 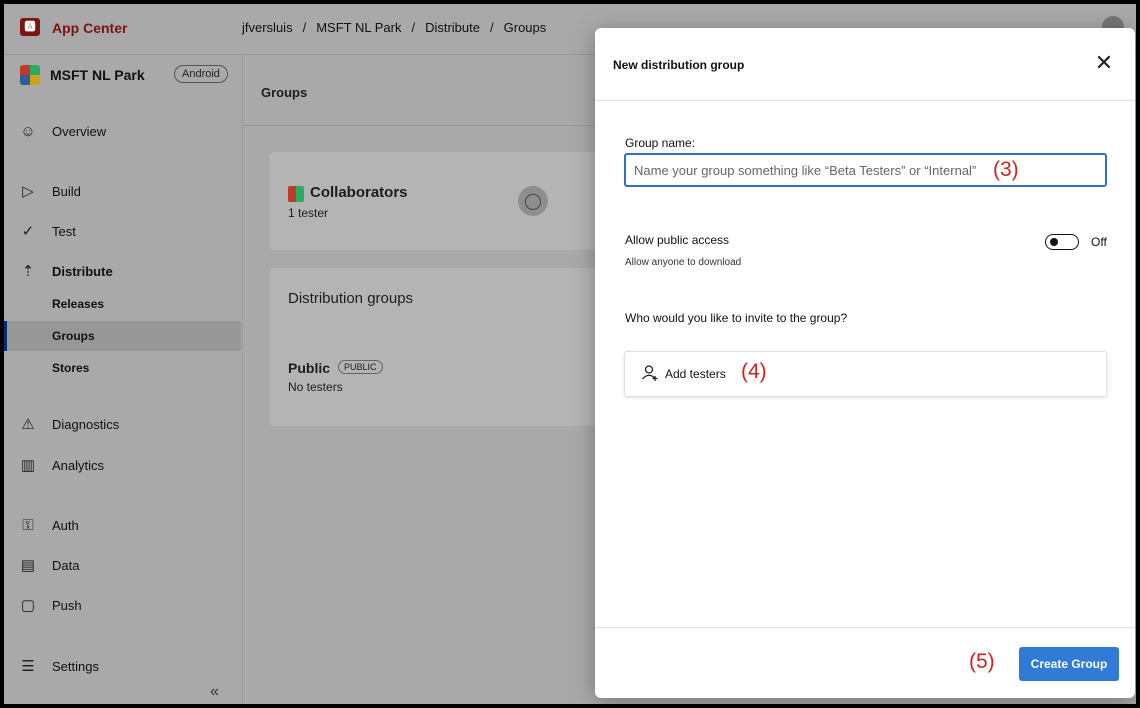 What do you see at coordinates (360, 367) in the screenshot?
I see `public-badge: PUBLIC` at bounding box center [360, 367].